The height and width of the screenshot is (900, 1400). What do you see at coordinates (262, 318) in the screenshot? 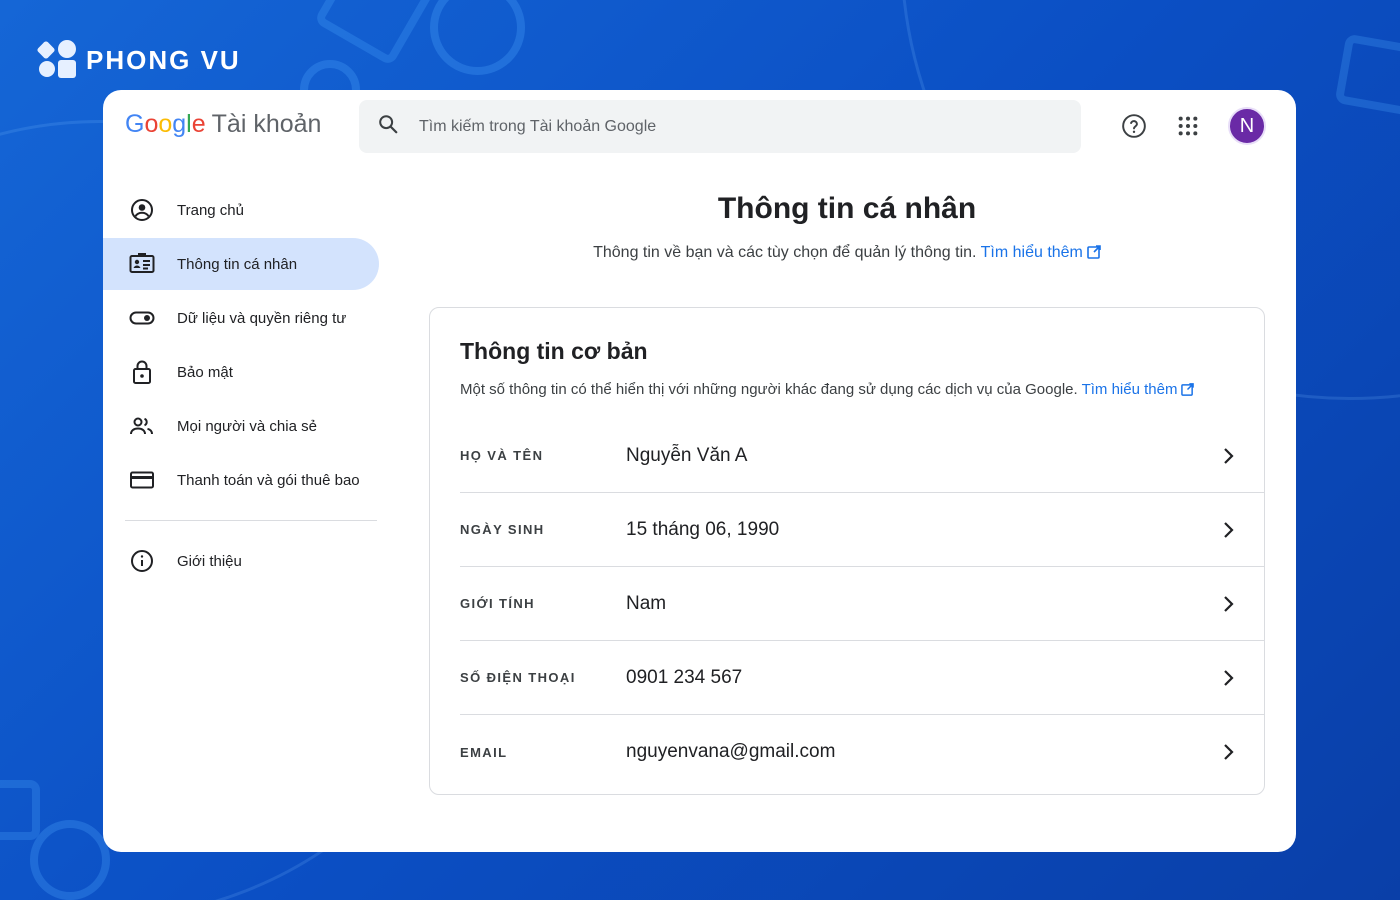
I see `sidebar-item-label: Dữ liệu và quyền riêng tư` at bounding box center [262, 318].